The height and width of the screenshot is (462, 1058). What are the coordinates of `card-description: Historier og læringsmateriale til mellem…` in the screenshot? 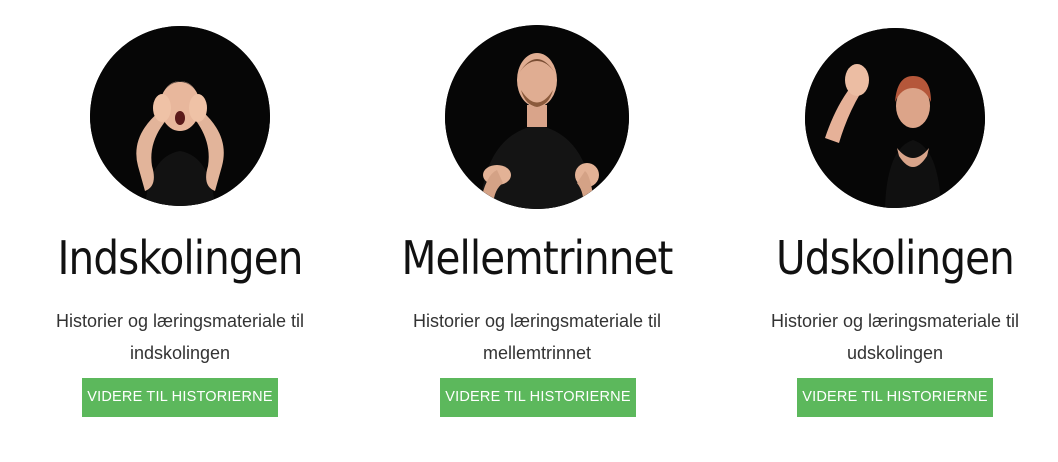 It's located at (537, 337).